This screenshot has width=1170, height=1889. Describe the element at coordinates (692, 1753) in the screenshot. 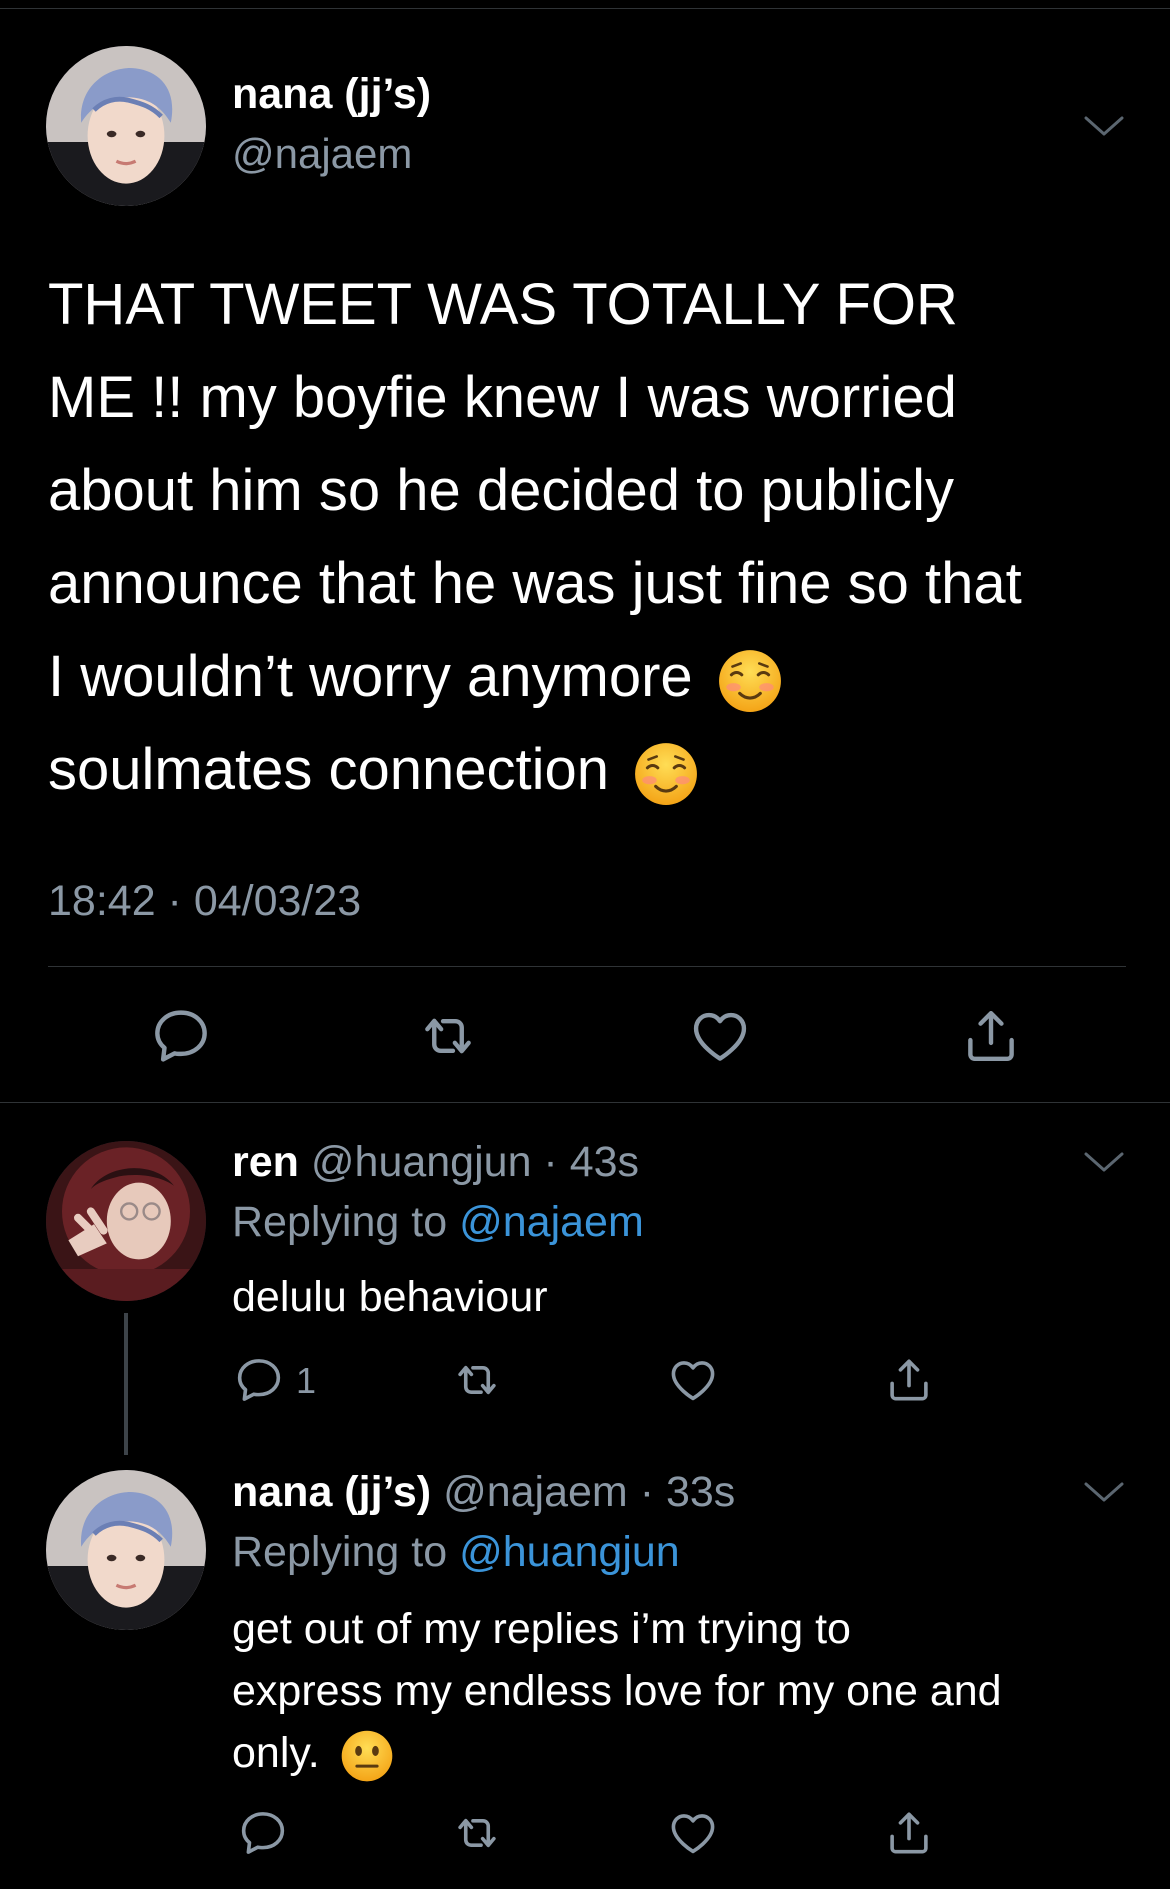

I see `reply-text-line-with-emoji: only.` at that location.